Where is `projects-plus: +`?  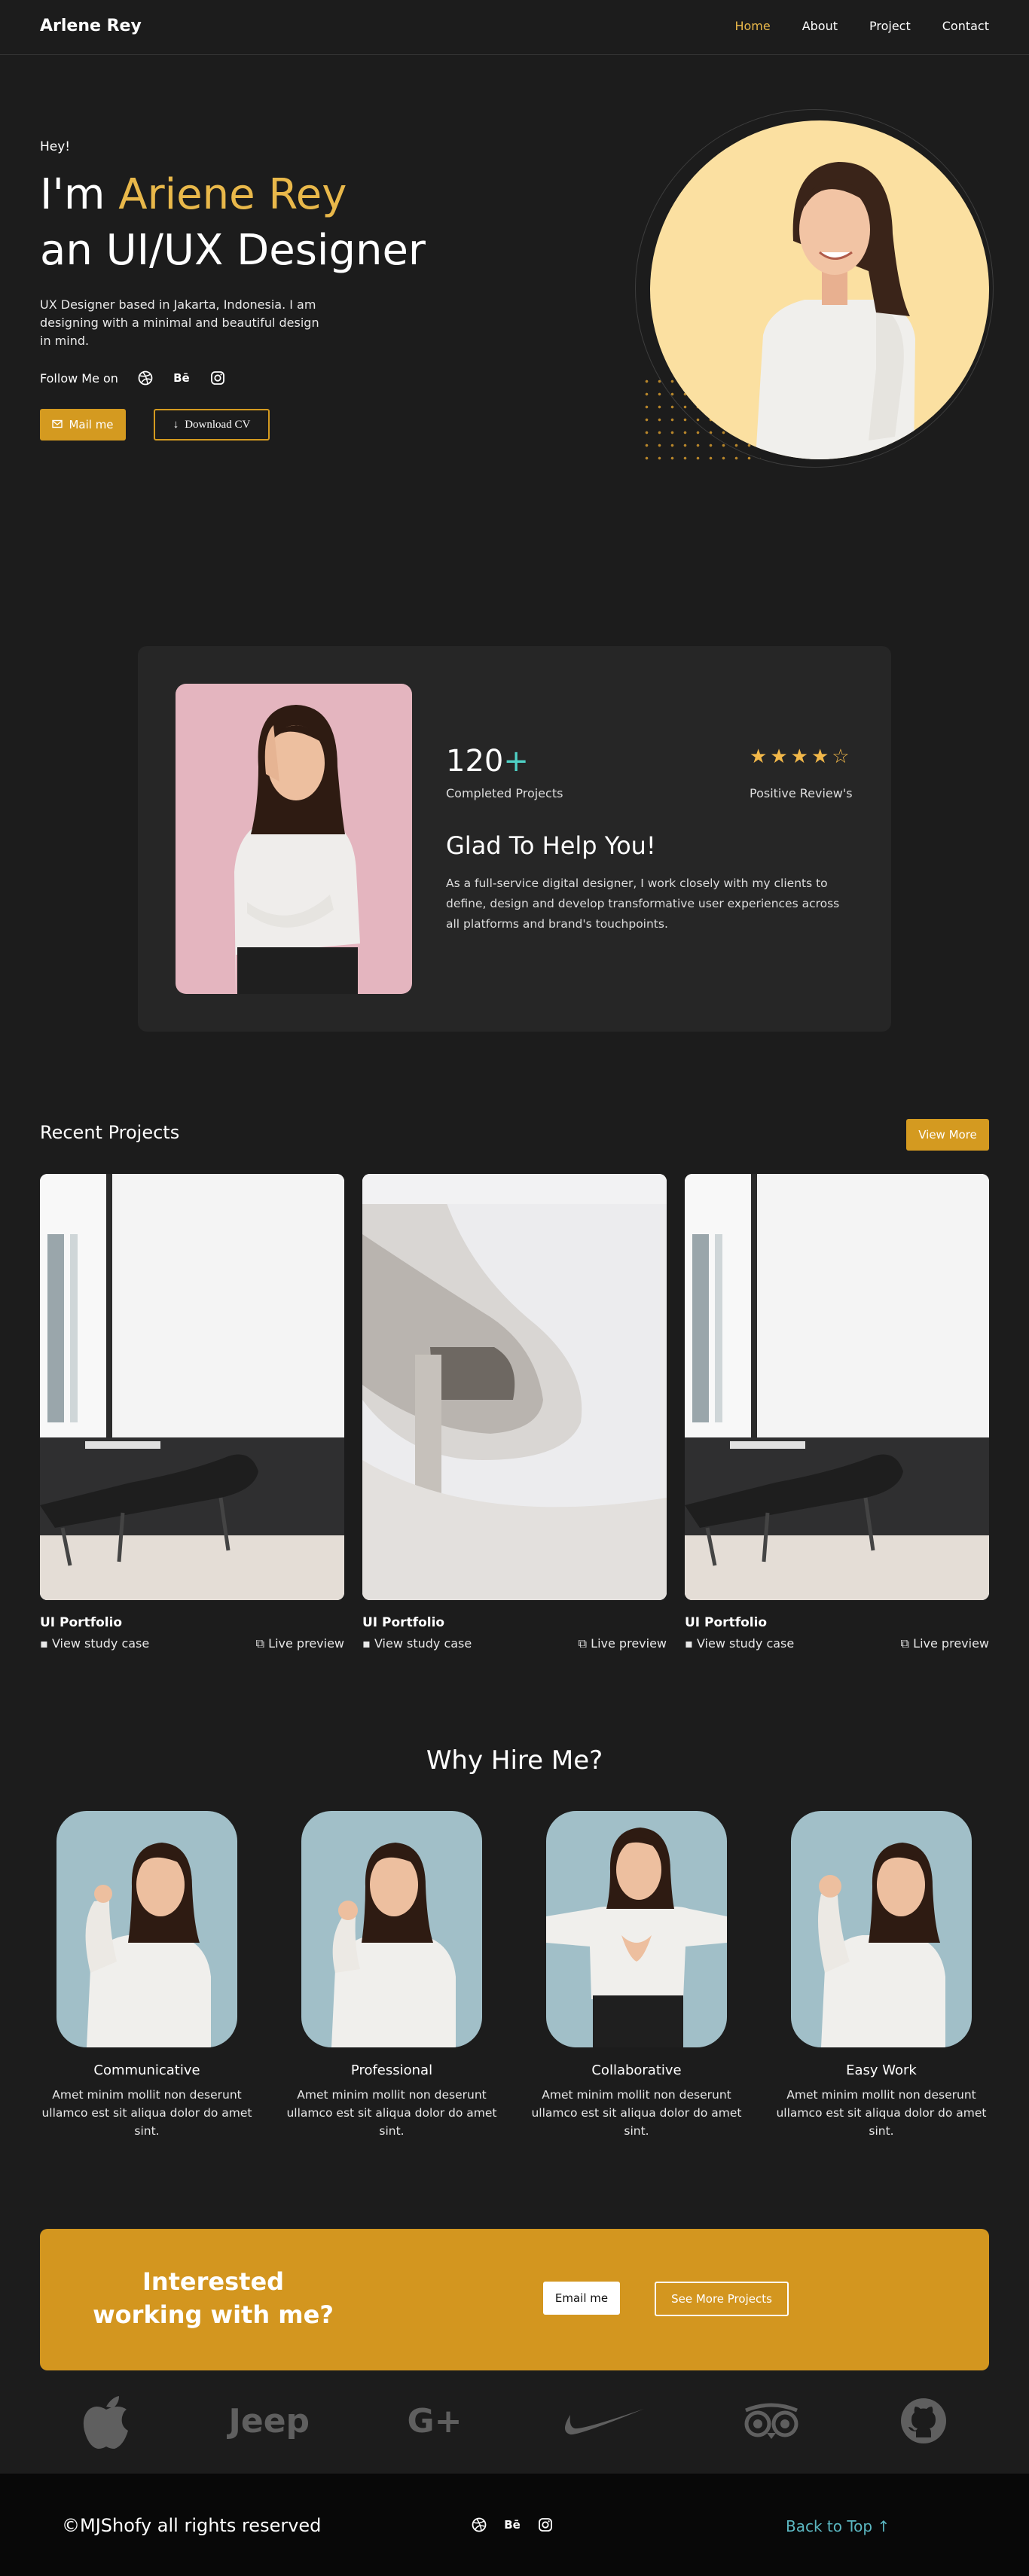
projects-plus: + is located at coordinates (516, 761).